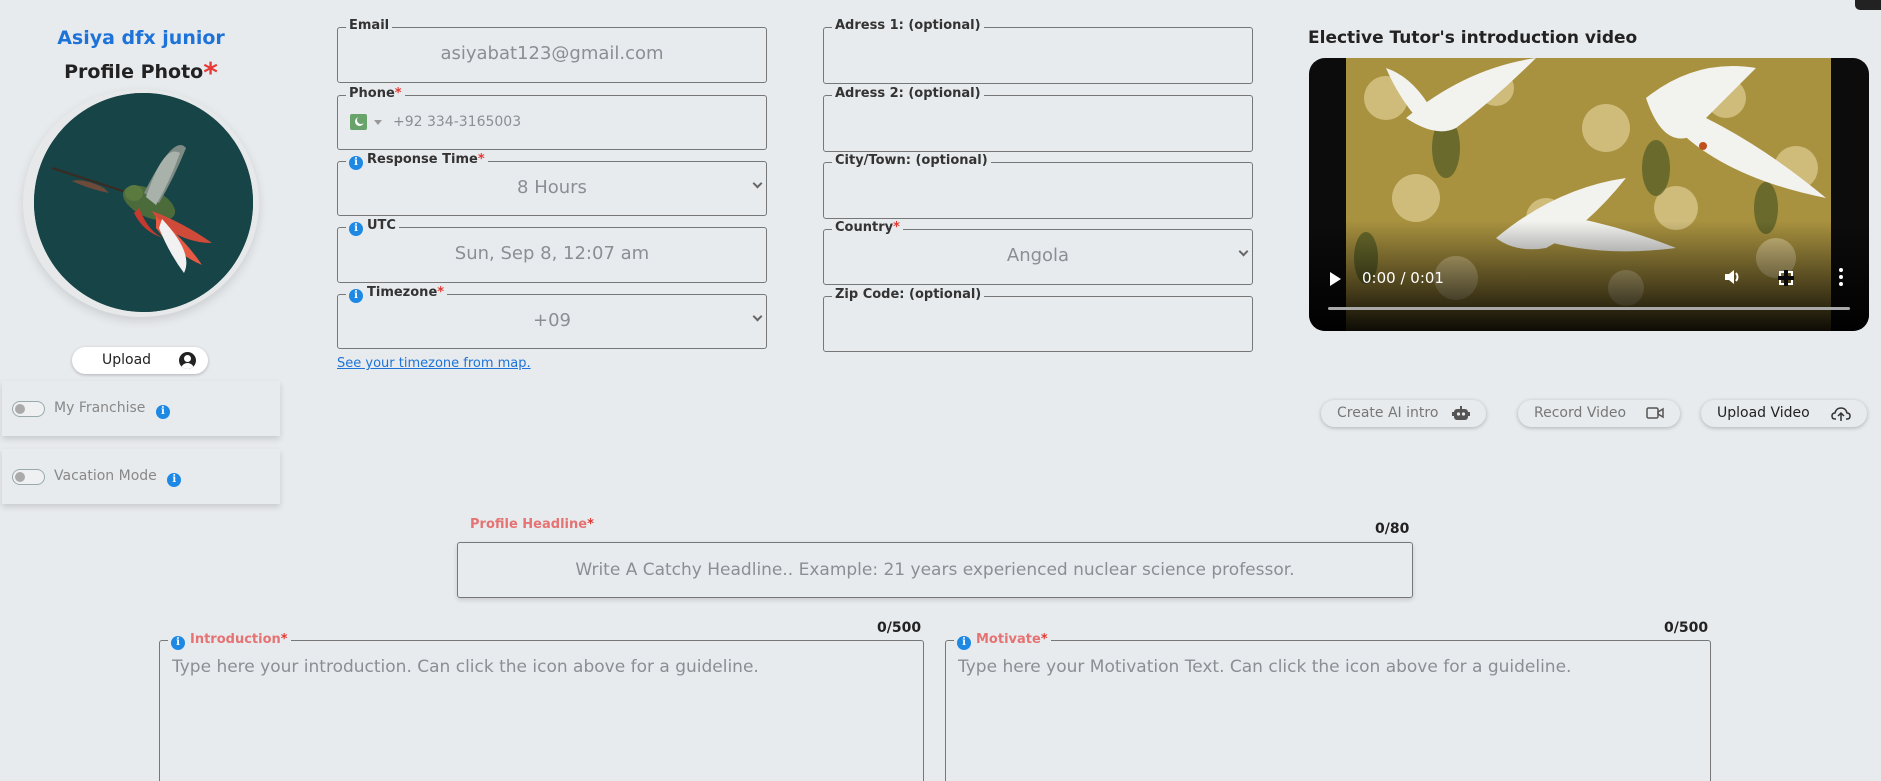 The image size is (1881, 781). What do you see at coordinates (1763, 413) in the screenshot?
I see `upload-video-label: Upload Video` at bounding box center [1763, 413].